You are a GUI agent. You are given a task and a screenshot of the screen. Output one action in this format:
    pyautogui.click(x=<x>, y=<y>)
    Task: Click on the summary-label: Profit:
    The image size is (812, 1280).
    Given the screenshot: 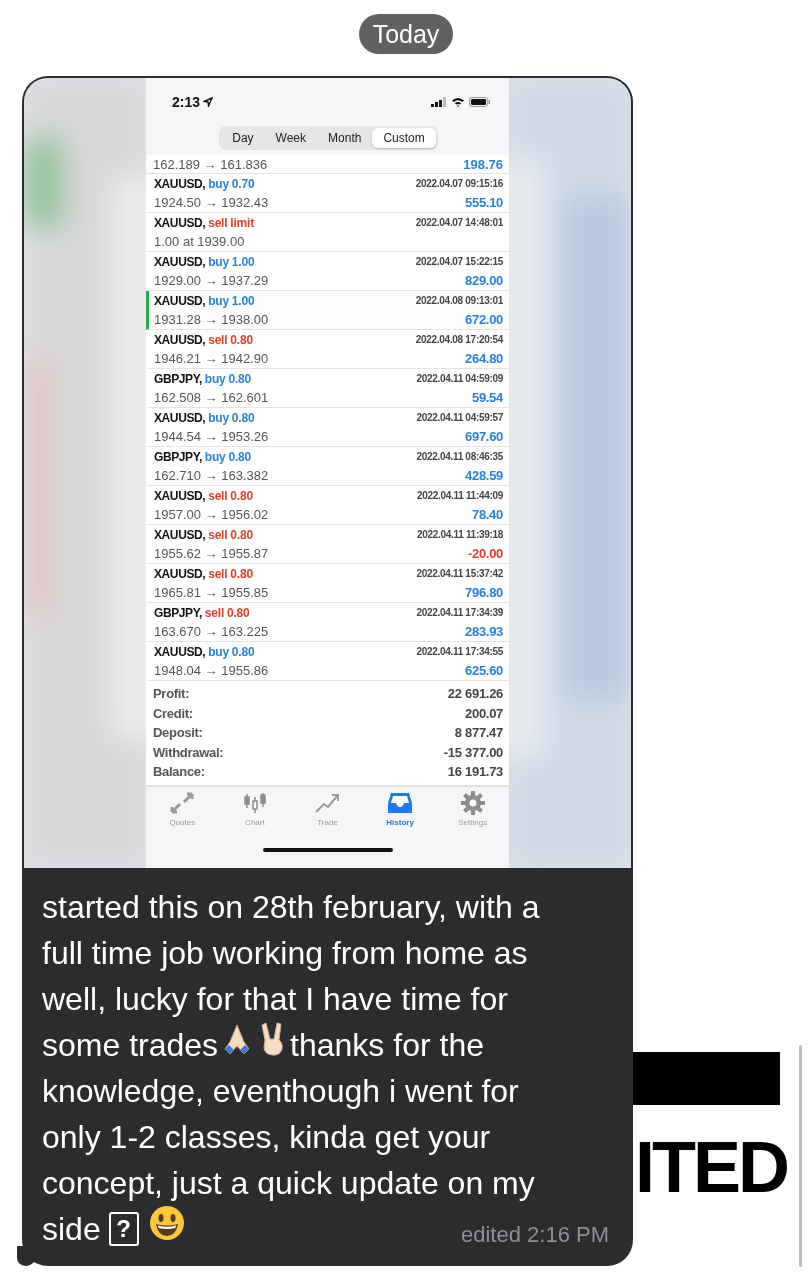 What is the action you would take?
    pyautogui.click(x=171, y=694)
    